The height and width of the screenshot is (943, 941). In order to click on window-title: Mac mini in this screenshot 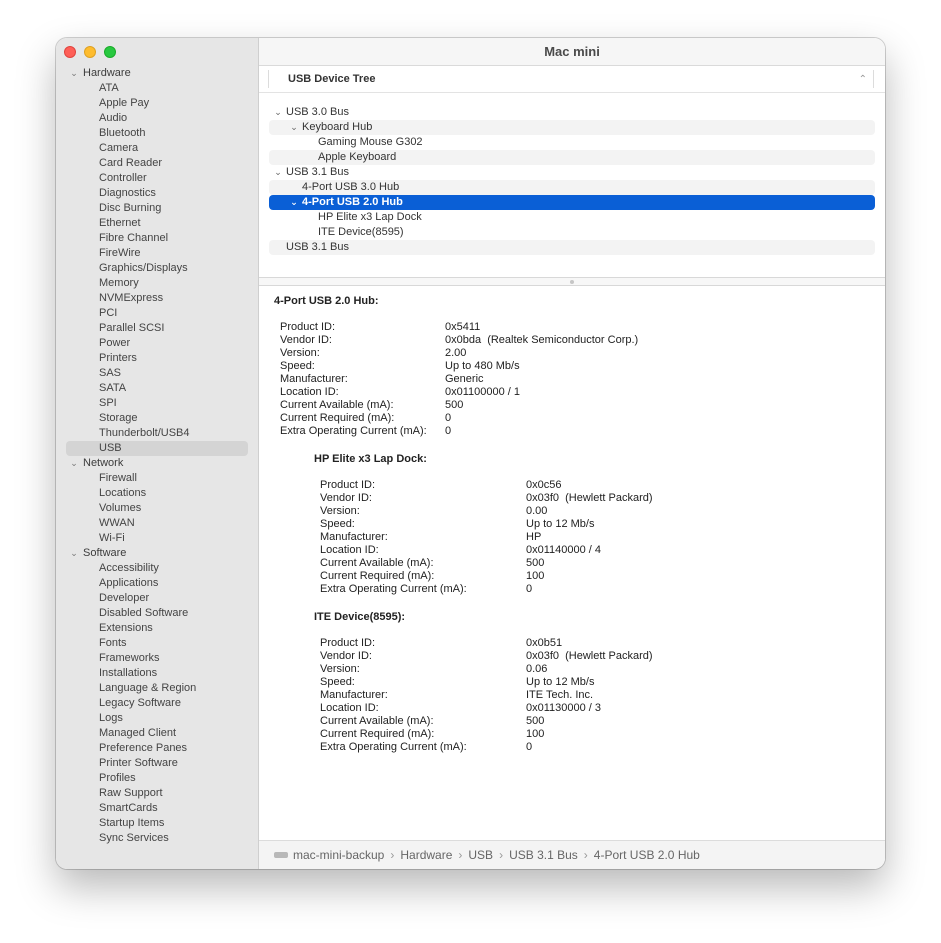, I will do `click(572, 52)`.